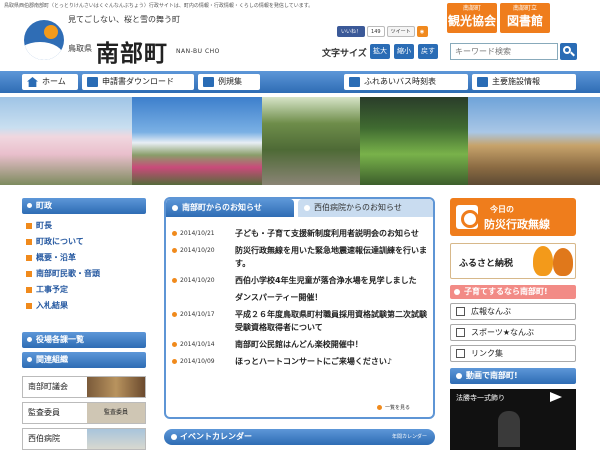  Describe the element at coordinates (517, 224) in the screenshot. I see `disaster-radio-large: 防災行政無線` at that location.